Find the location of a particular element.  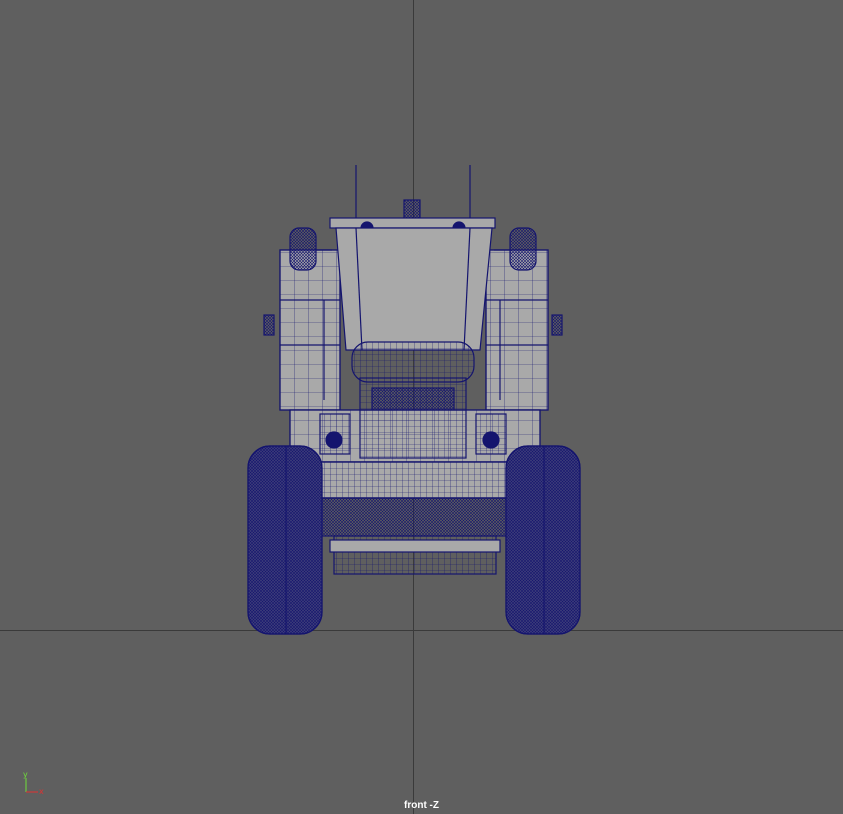

beacon-light is located at coordinates (412, 209).